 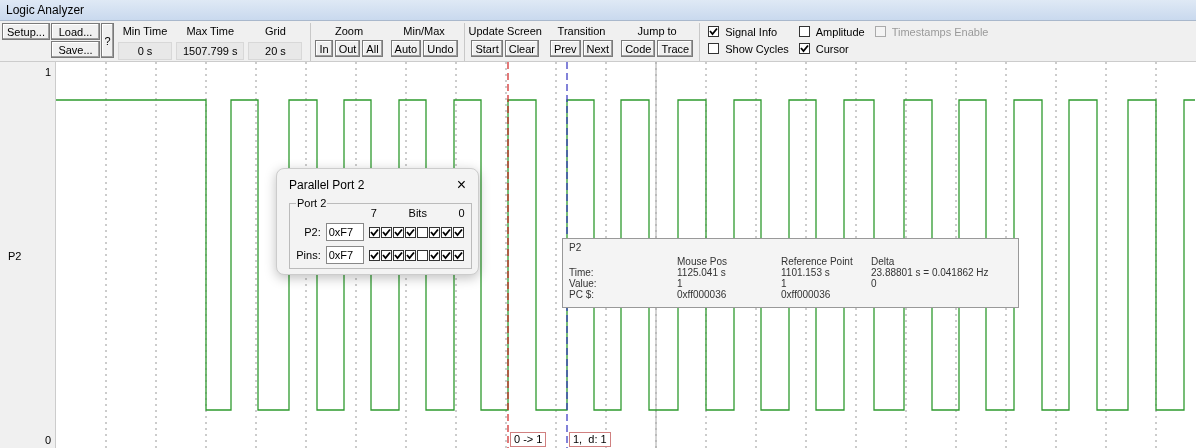 I want to click on toolbar-button: Trace, so click(x=675, y=48).